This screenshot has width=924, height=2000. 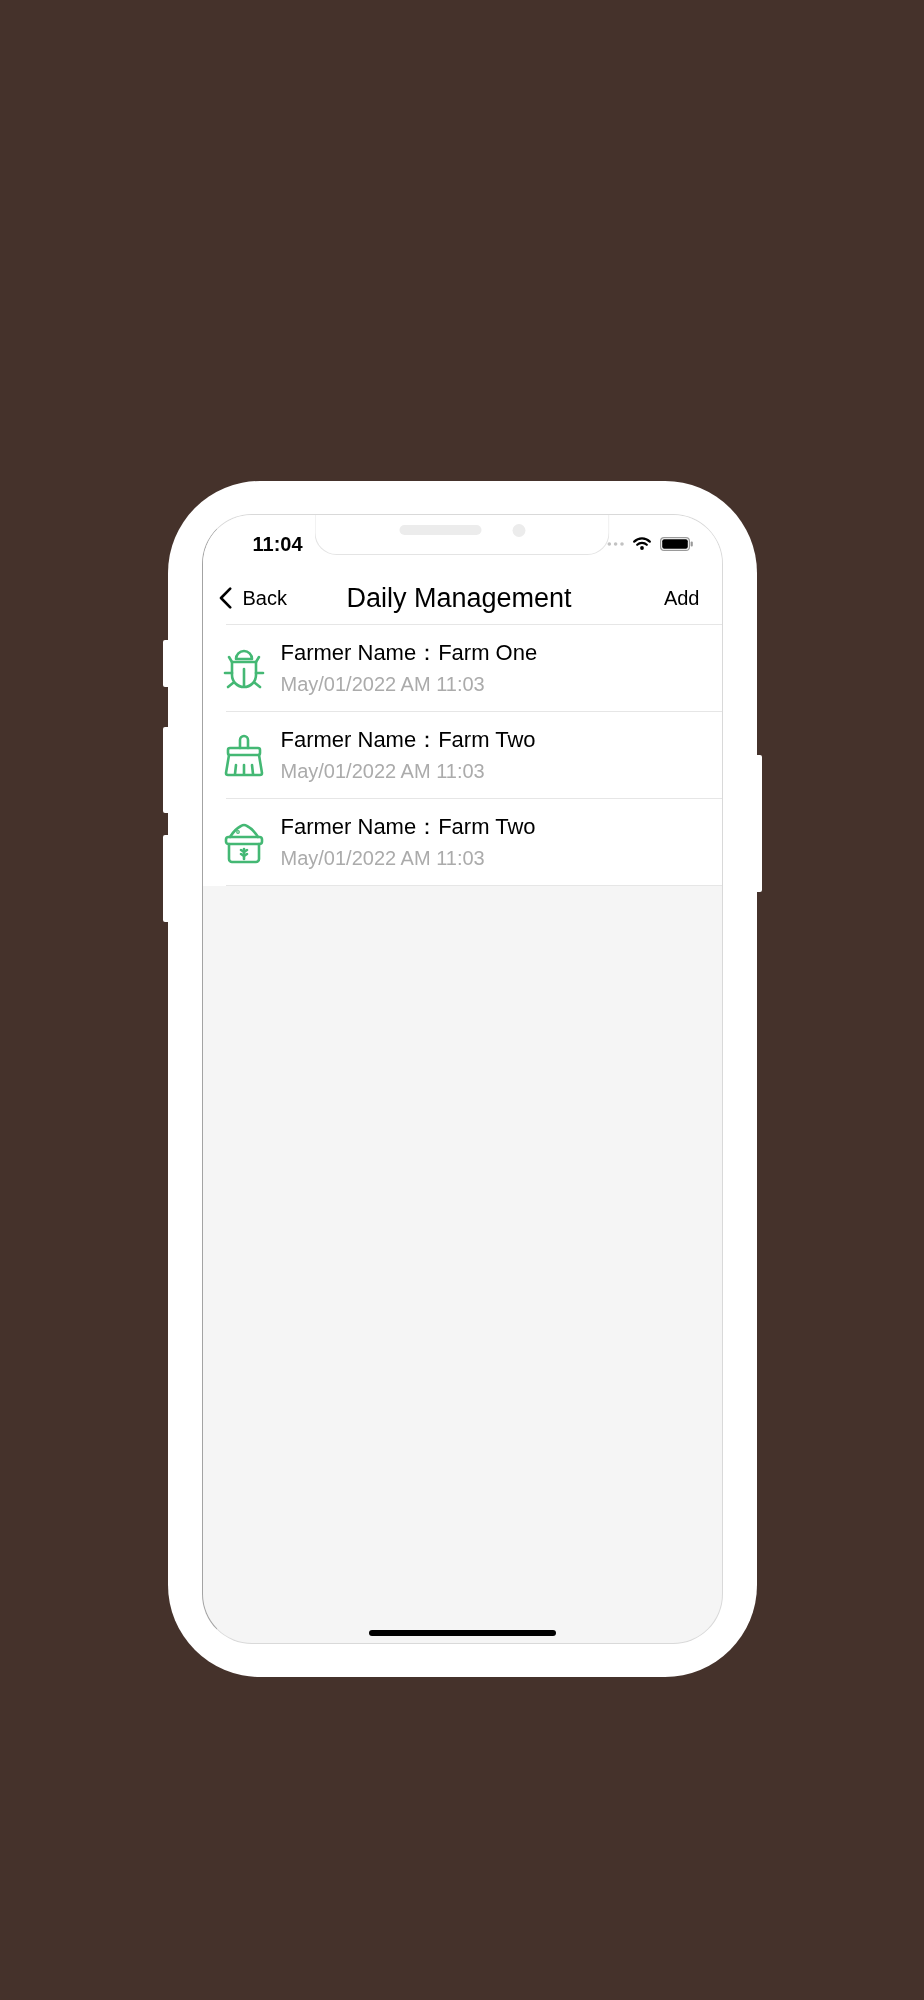 I want to click on back-button: Back, so click(x=252, y=598).